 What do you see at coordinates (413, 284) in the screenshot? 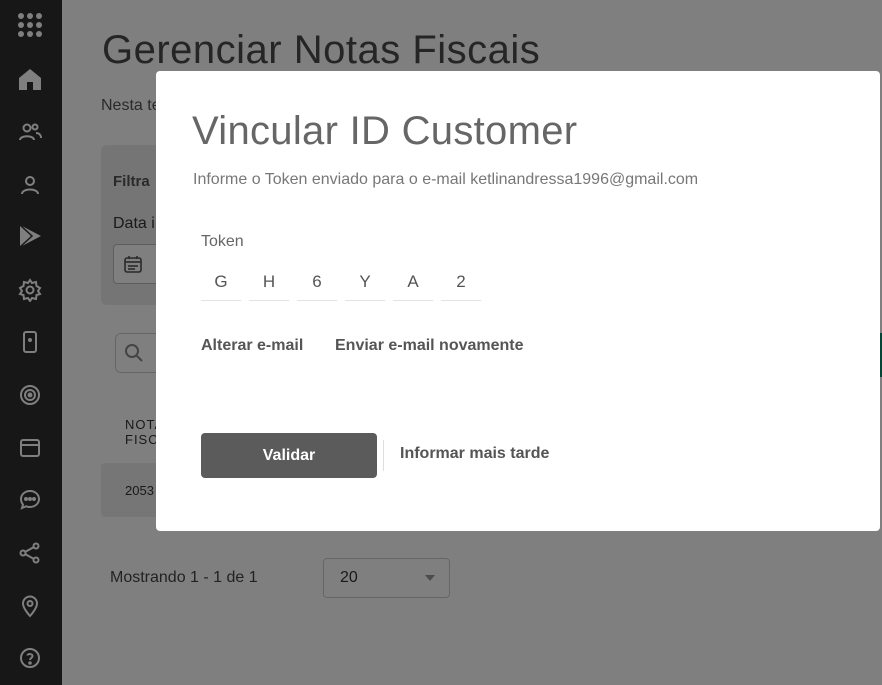
I see `token-digit-5: A` at bounding box center [413, 284].